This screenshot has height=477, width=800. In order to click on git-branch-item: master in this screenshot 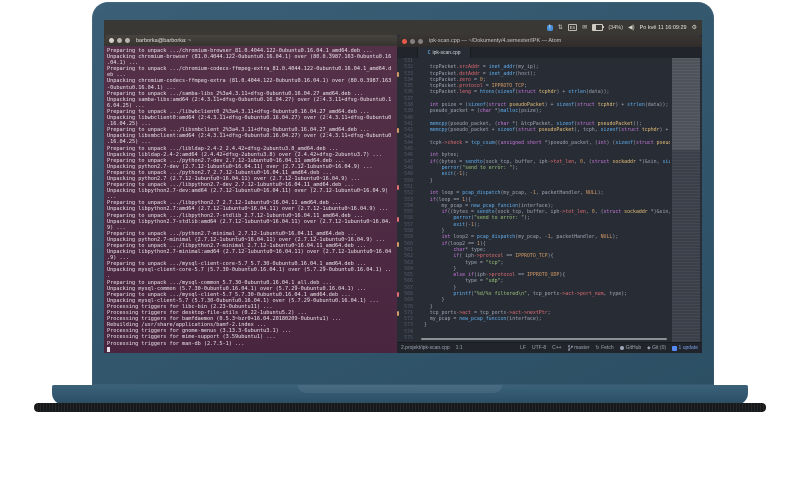, I will do `click(578, 348)`.